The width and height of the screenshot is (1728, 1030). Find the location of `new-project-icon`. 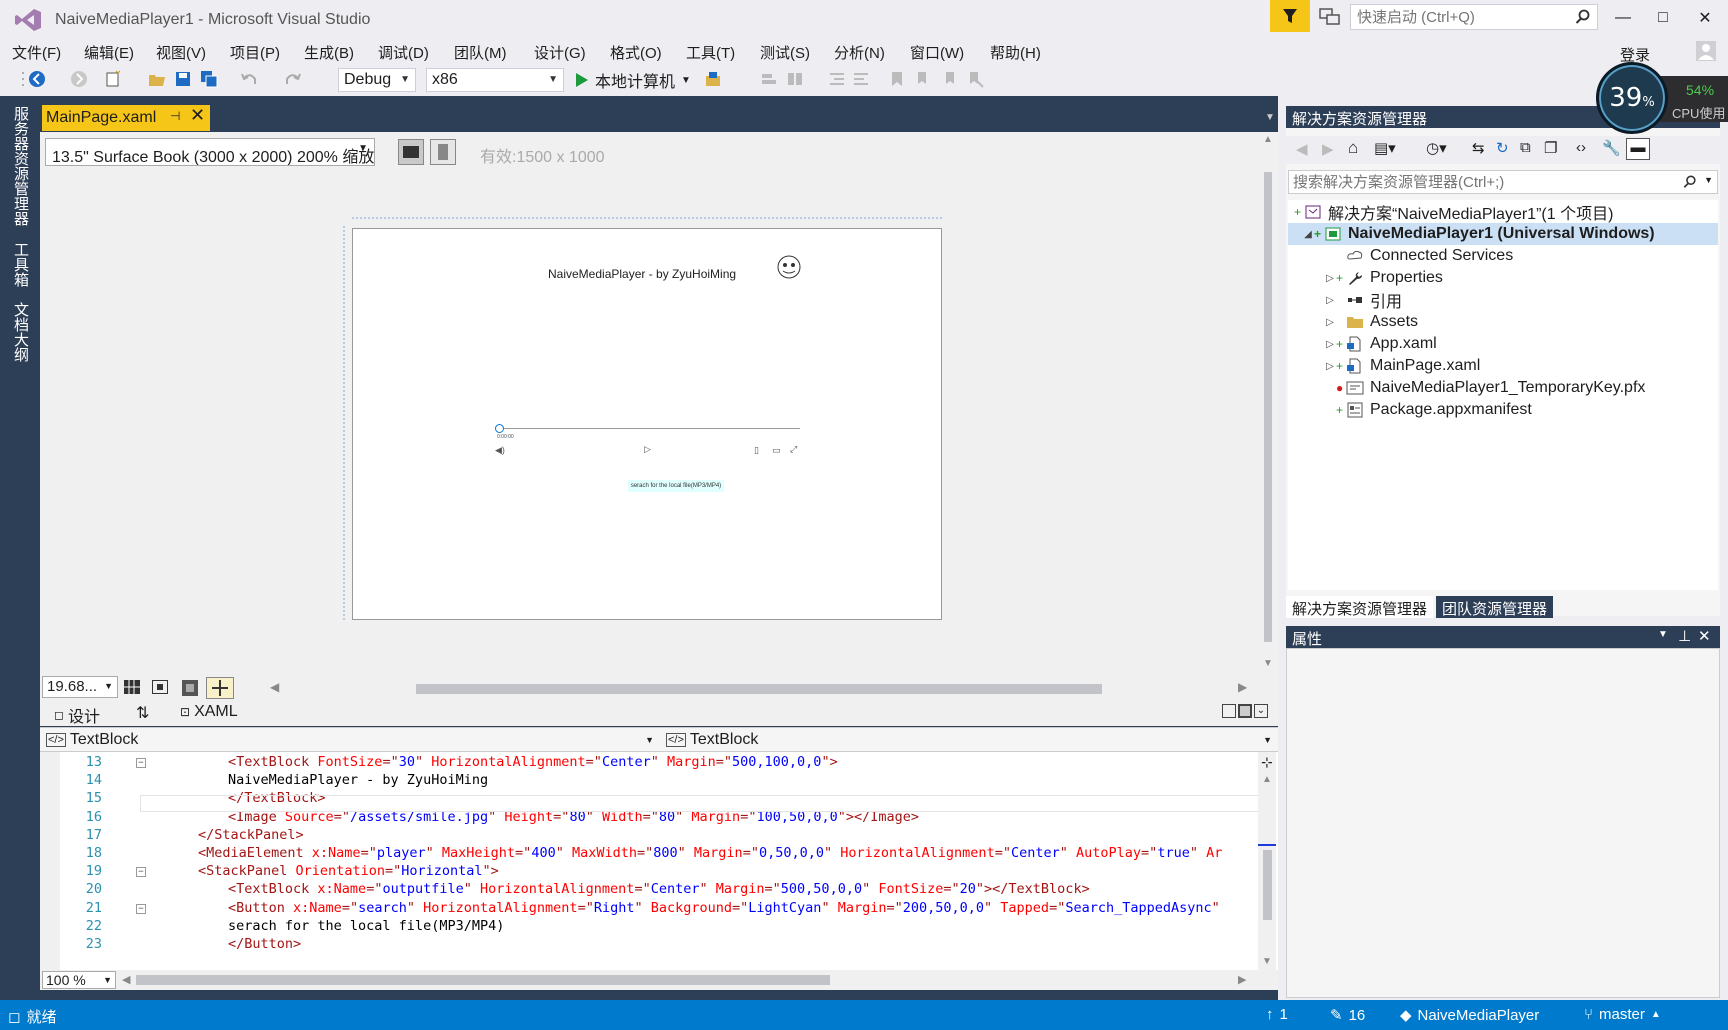

new-project-icon is located at coordinates (113, 79).